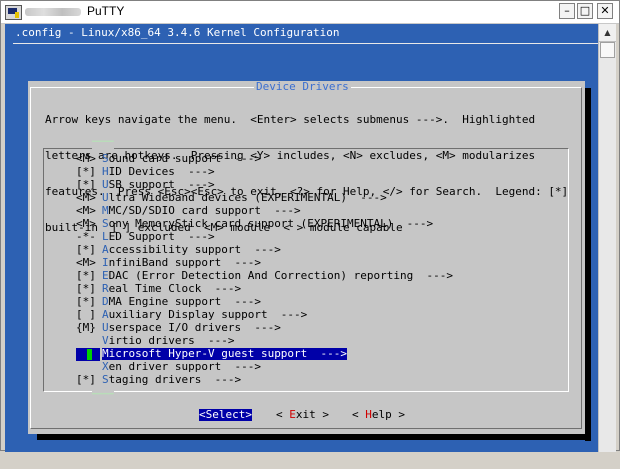 Image resolution: width=620 pixels, height=469 pixels. Describe the element at coordinates (89, 354) in the screenshot. I see `text-cursor` at that location.